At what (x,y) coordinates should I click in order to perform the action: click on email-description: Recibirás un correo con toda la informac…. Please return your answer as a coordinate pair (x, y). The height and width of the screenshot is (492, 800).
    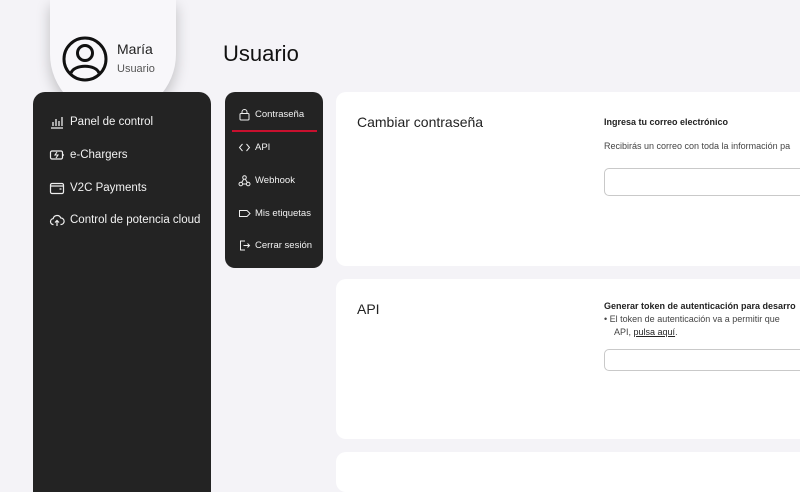
    Looking at the image, I should click on (697, 146).